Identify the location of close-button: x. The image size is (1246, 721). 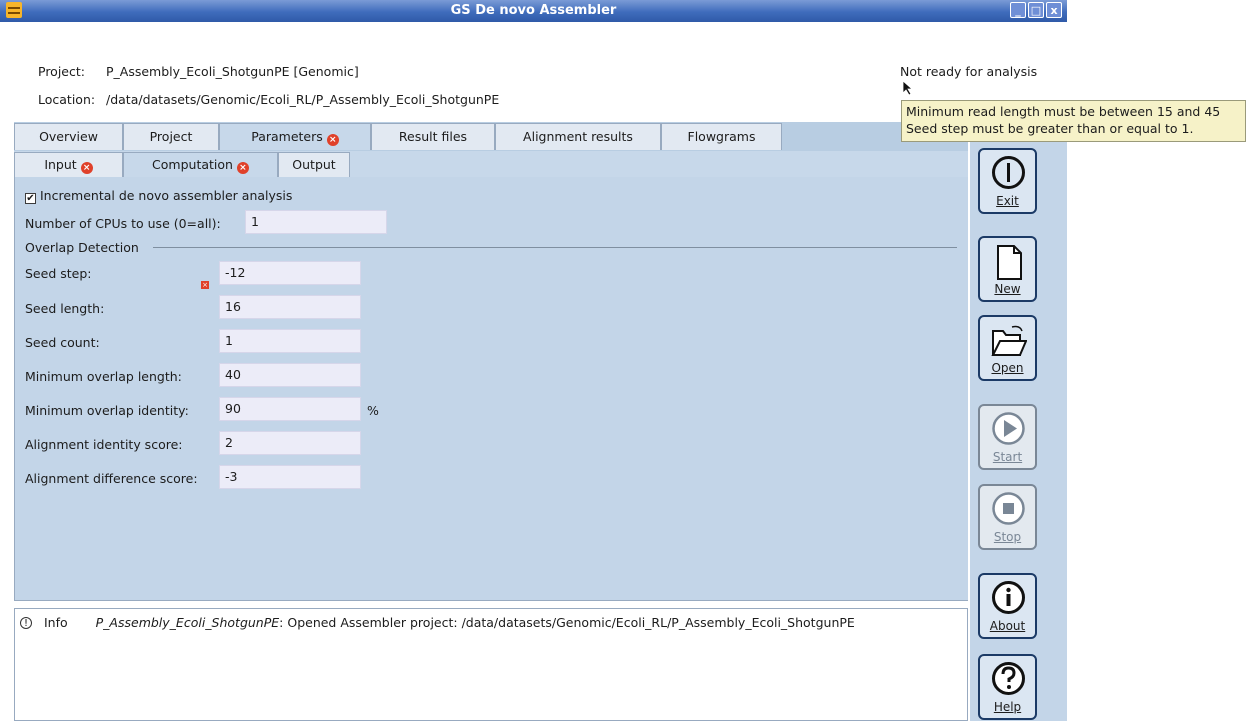
(1054, 10).